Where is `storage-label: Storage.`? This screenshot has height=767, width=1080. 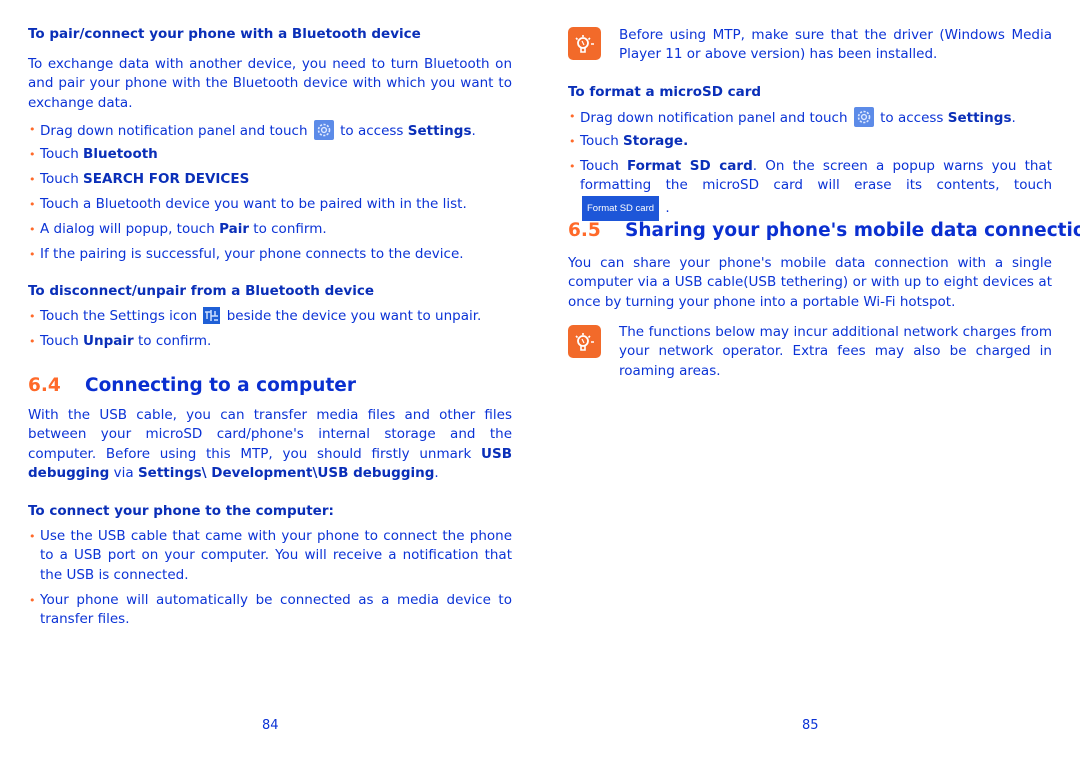 storage-label: Storage. is located at coordinates (656, 141).